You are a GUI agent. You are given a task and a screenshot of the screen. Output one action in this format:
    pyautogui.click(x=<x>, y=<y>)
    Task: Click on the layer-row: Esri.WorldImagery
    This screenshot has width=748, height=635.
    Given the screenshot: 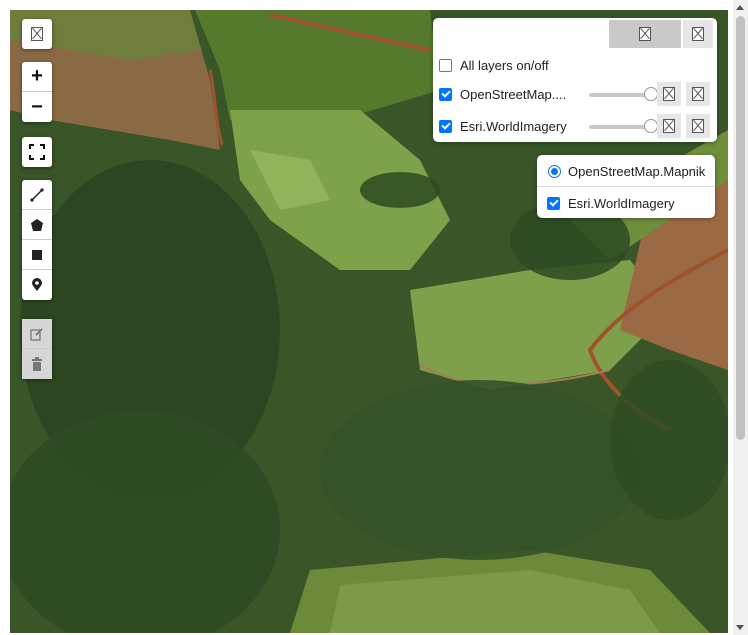 What is the action you would take?
    pyautogui.click(x=503, y=126)
    